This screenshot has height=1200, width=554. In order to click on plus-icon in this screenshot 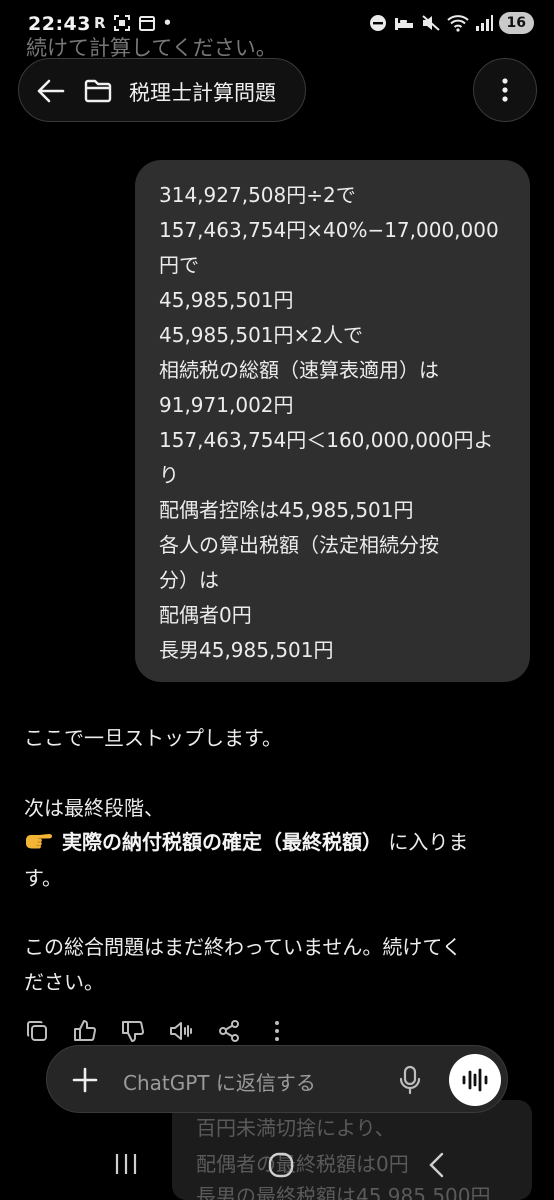, I will do `click(85, 1080)`.